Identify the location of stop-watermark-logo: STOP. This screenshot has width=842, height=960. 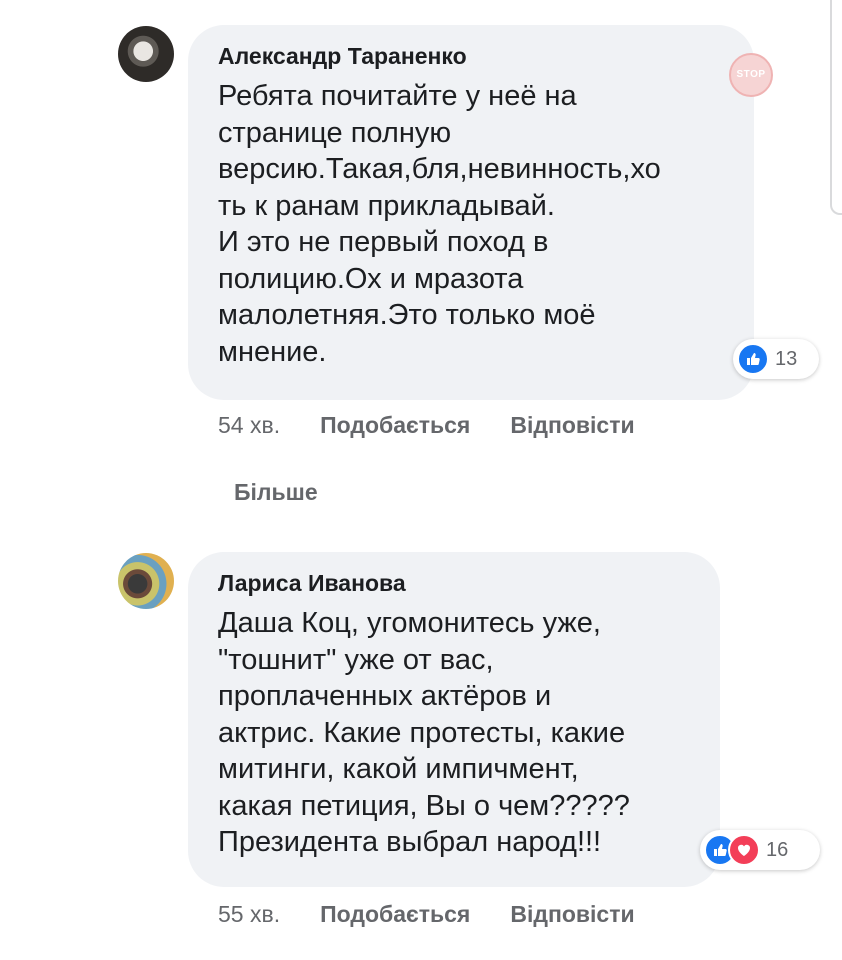
(751, 75).